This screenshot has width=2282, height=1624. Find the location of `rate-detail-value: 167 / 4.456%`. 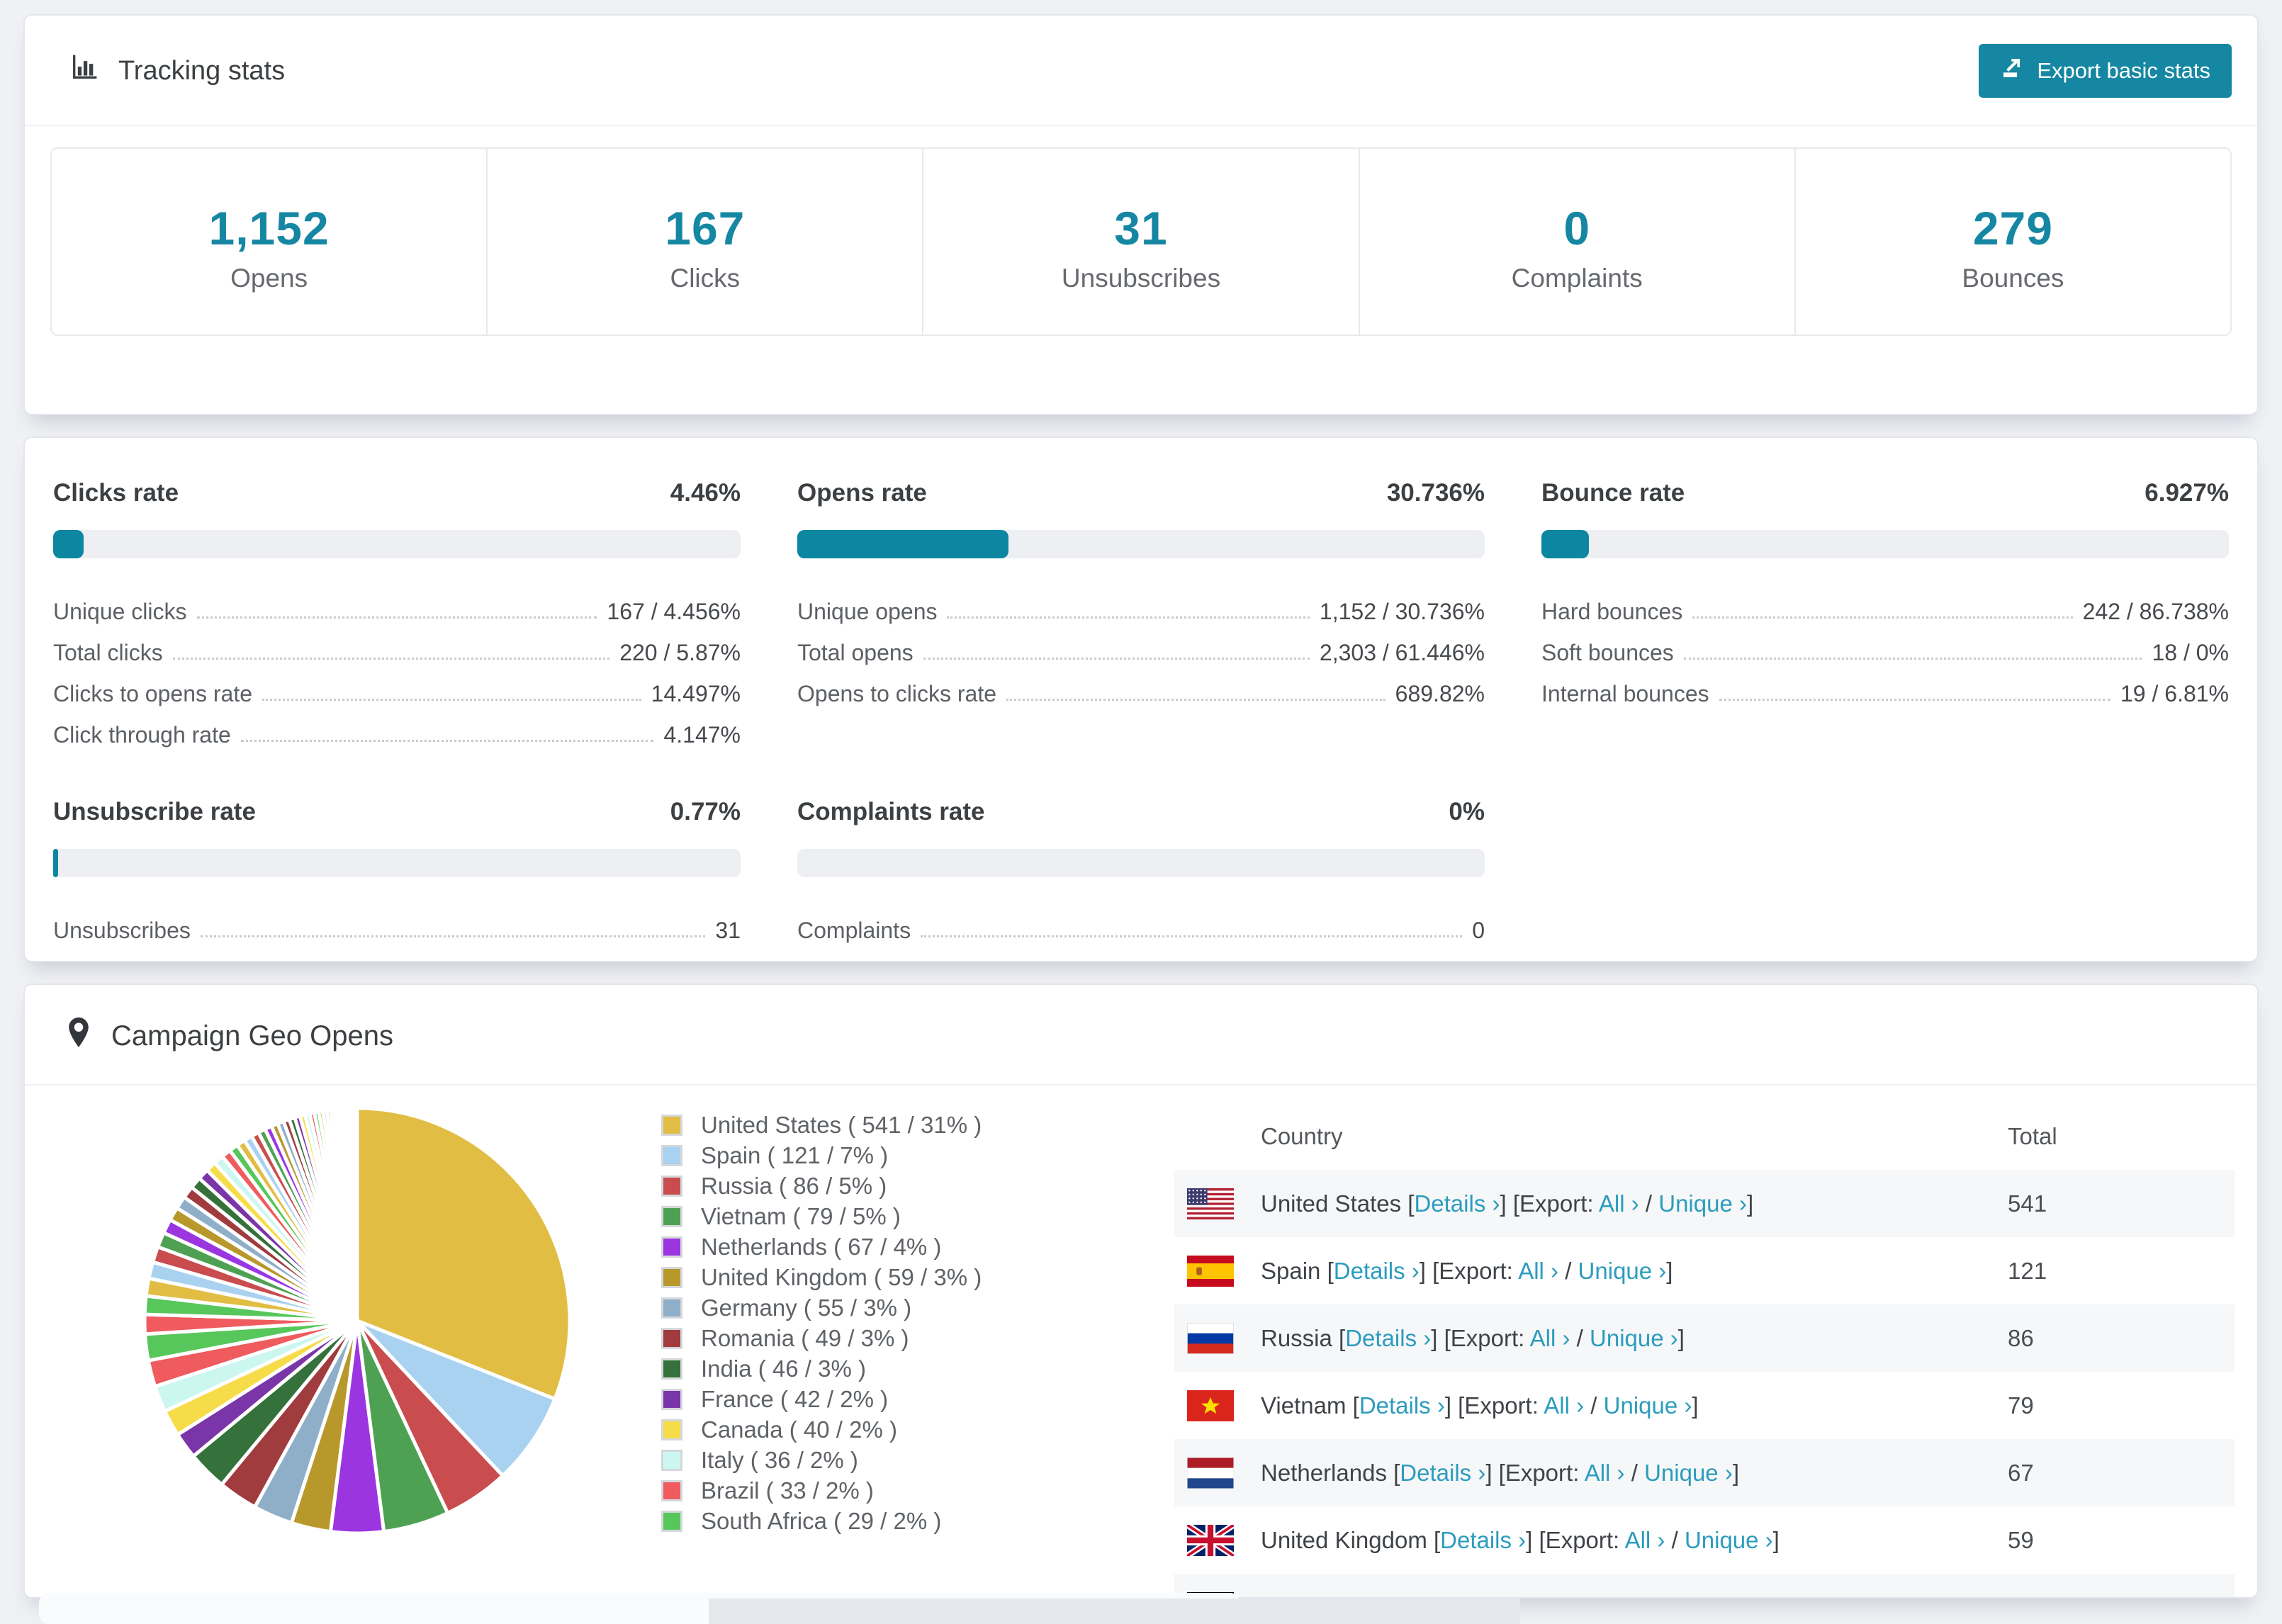

rate-detail-value: 167 / 4.456% is located at coordinates (674, 611).